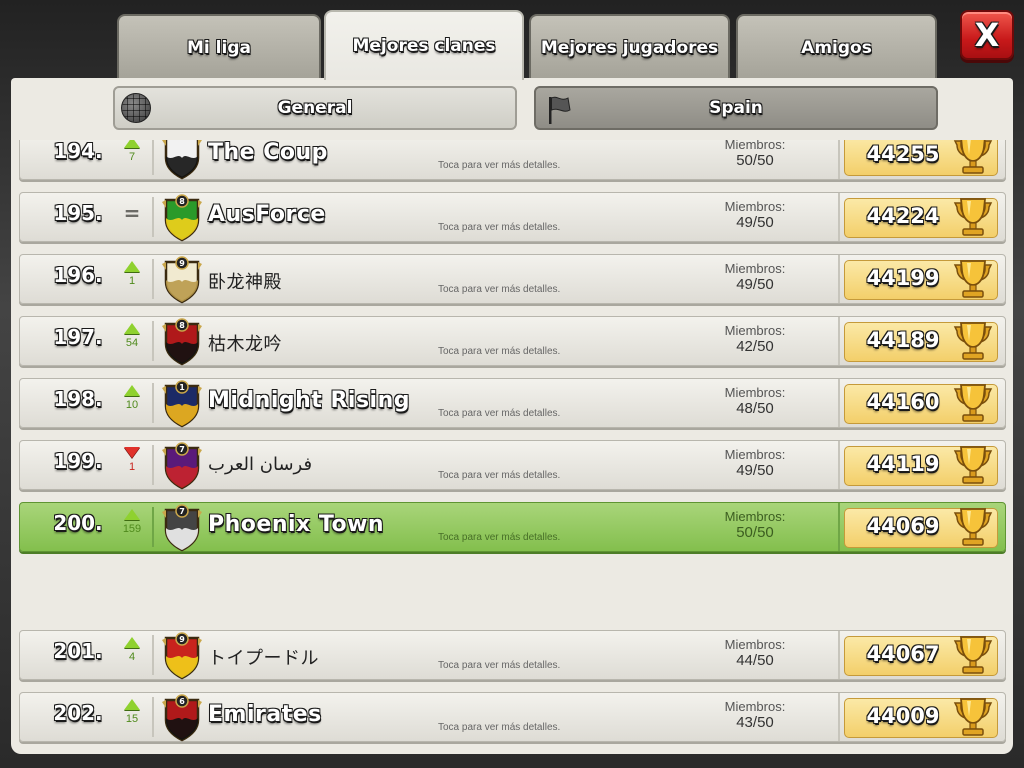  Describe the element at coordinates (182, 466) in the screenshot. I see `clan-badge-icon: 7` at that location.